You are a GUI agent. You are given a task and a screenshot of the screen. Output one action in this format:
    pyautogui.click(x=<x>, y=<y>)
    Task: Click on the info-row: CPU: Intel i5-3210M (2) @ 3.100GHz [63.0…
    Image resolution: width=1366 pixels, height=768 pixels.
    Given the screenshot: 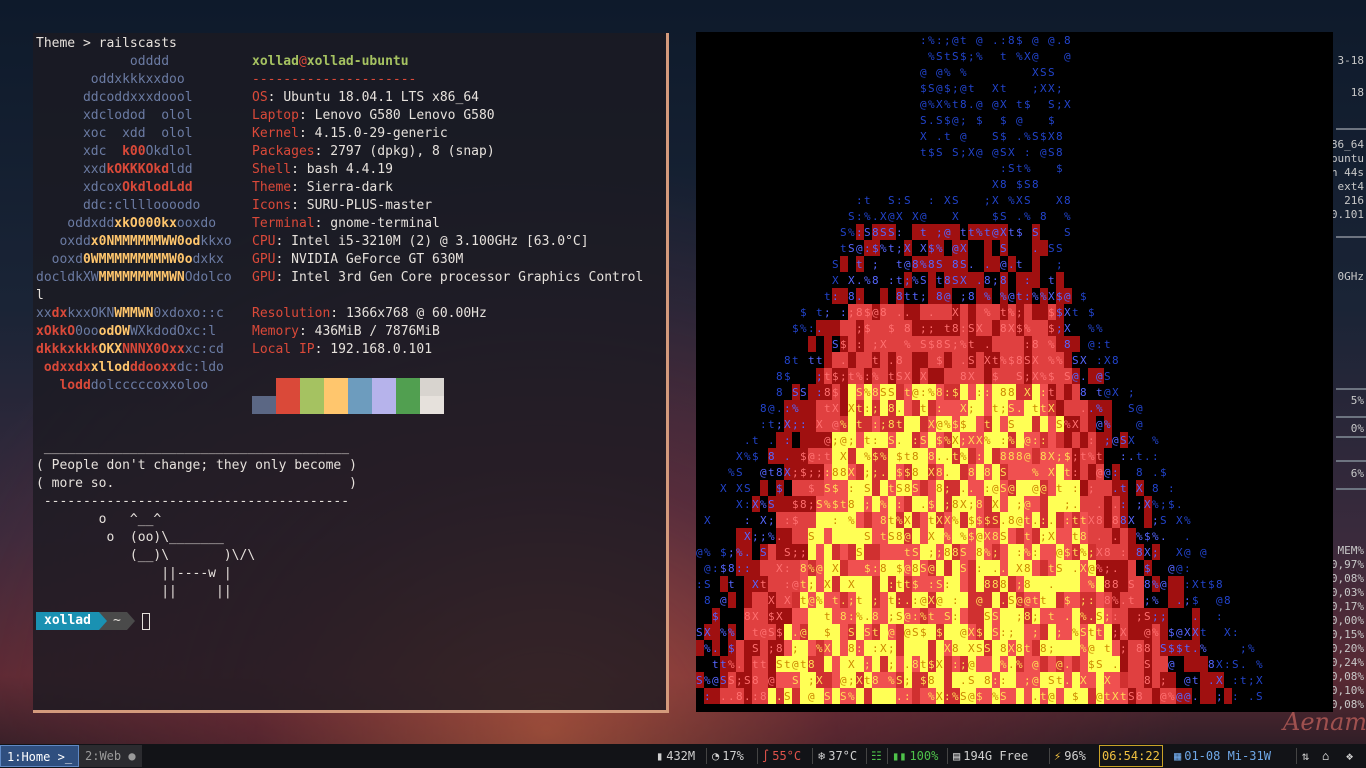 What is the action you would take?
    pyautogui.click(x=420, y=241)
    